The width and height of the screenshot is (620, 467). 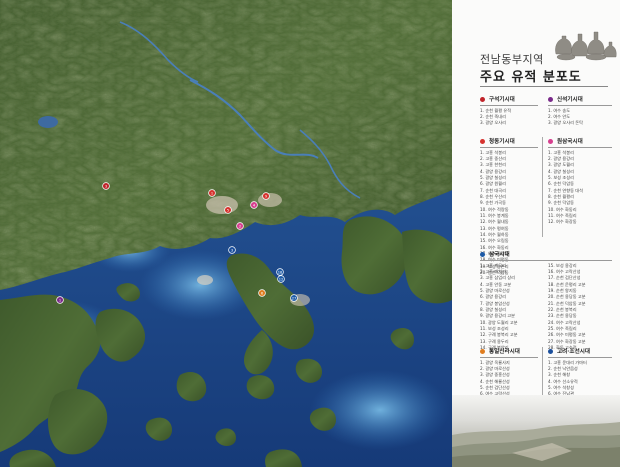 I want to click on title-divider, so click(x=544, y=86).